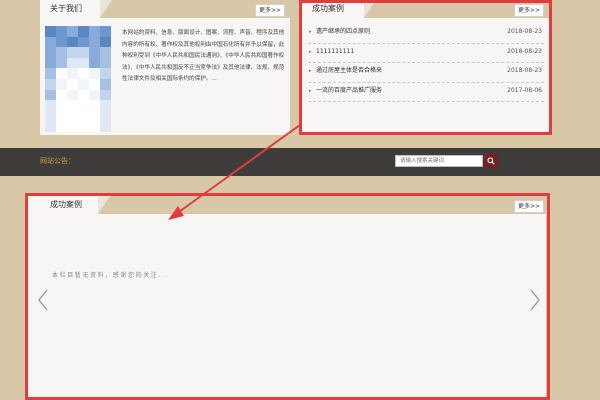 The image size is (600, 400). I want to click on search-input, so click(439, 161).